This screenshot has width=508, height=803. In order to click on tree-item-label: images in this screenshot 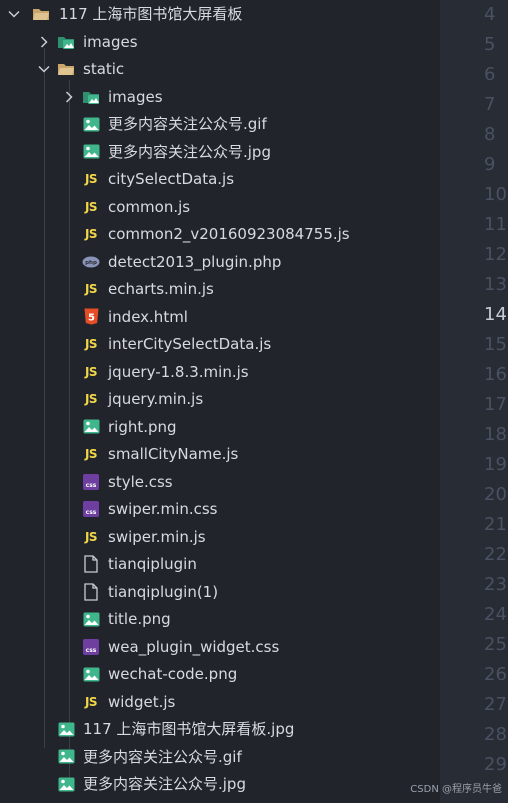, I will do `click(110, 41)`.